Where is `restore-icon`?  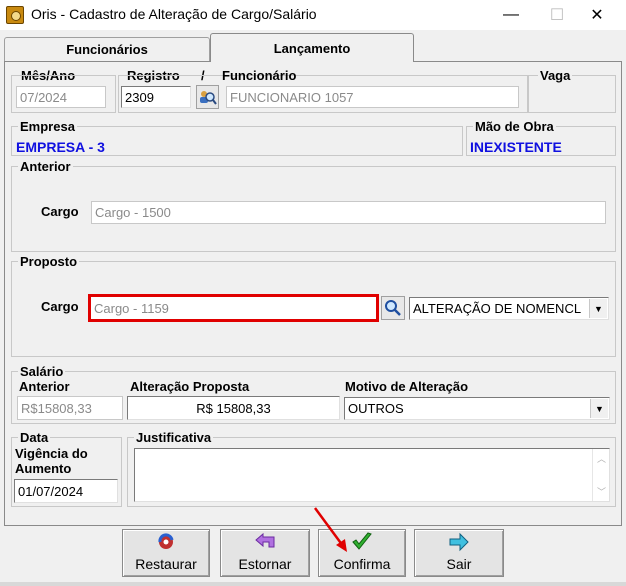
restore-icon is located at coordinates (166, 541).